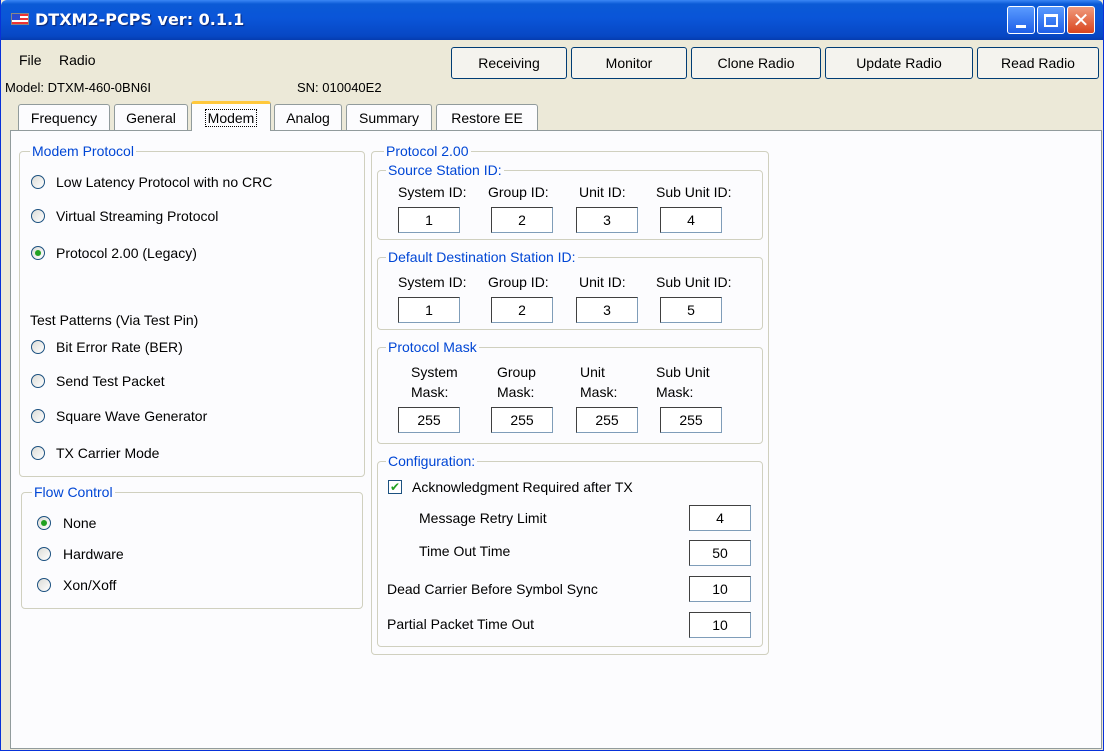 This screenshot has height=751, width=1104. What do you see at coordinates (432, 192) in the screenshot?
I see `source-system-id-label: System ID:` at bounding box center [432, 192].